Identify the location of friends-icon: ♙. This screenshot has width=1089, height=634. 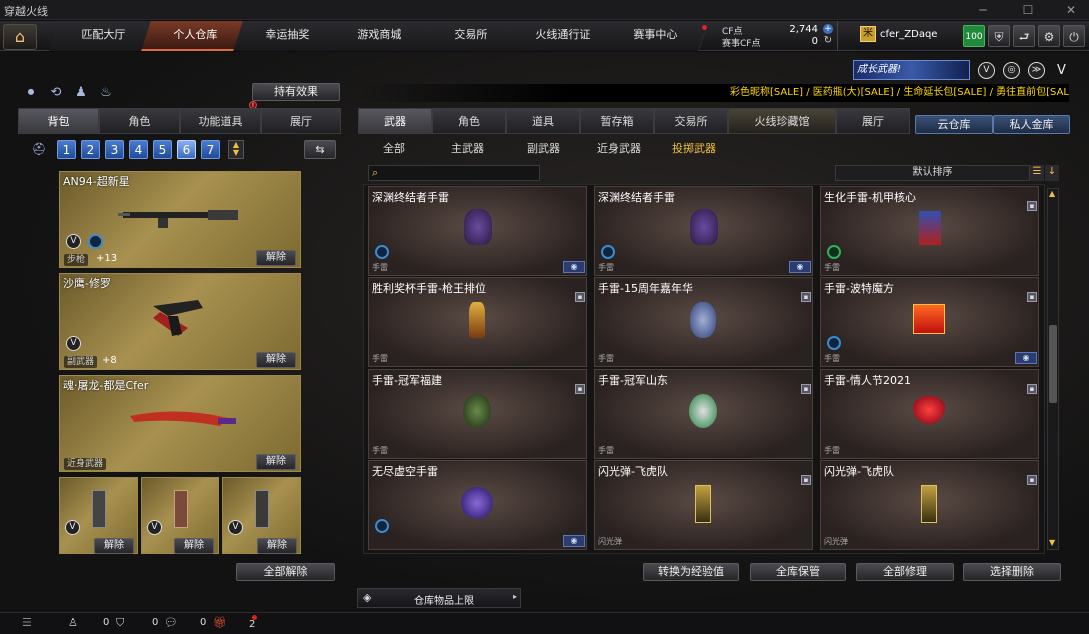
(73, 622).